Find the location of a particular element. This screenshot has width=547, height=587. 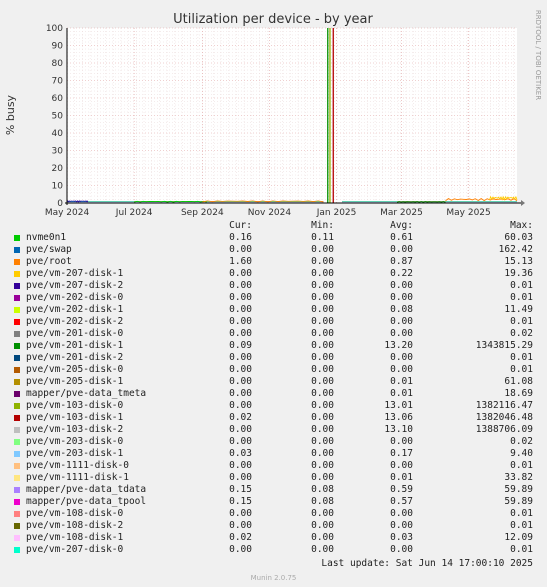

legend-max: 12.09 is located at coordinates (518, 537).